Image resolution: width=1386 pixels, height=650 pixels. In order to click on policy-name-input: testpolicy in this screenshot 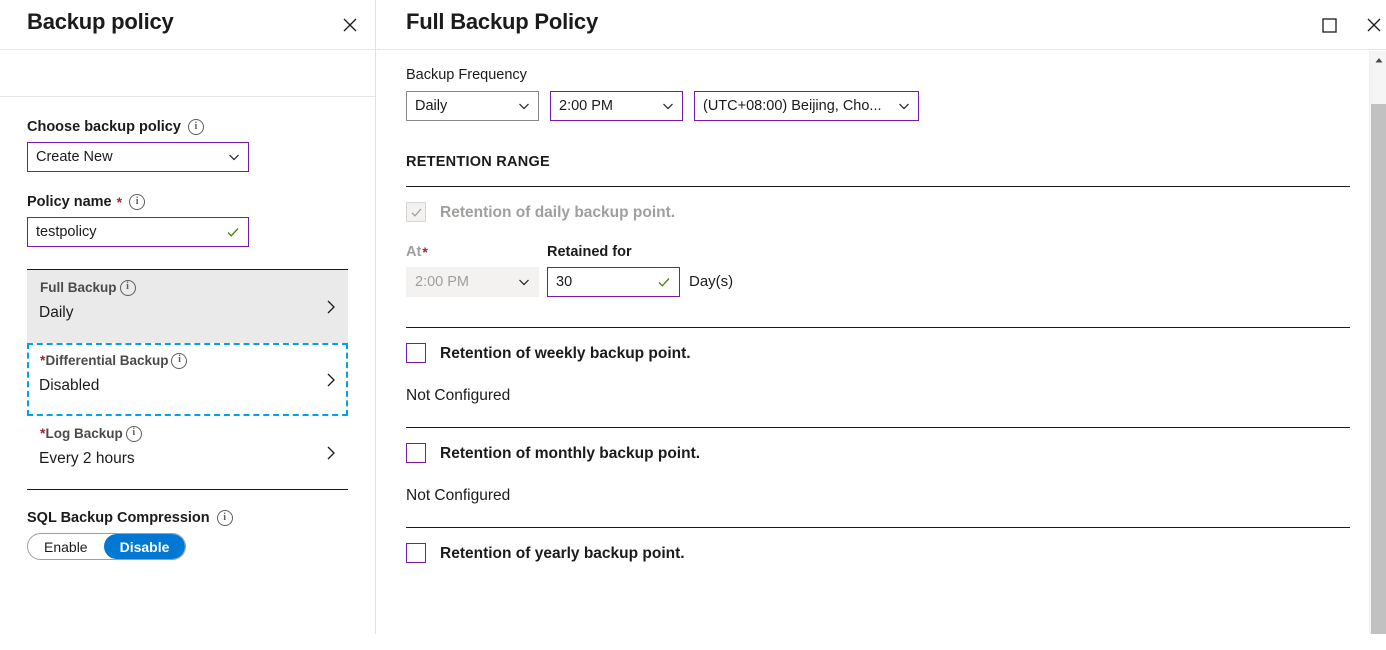, I will do `click(138, 232)`.